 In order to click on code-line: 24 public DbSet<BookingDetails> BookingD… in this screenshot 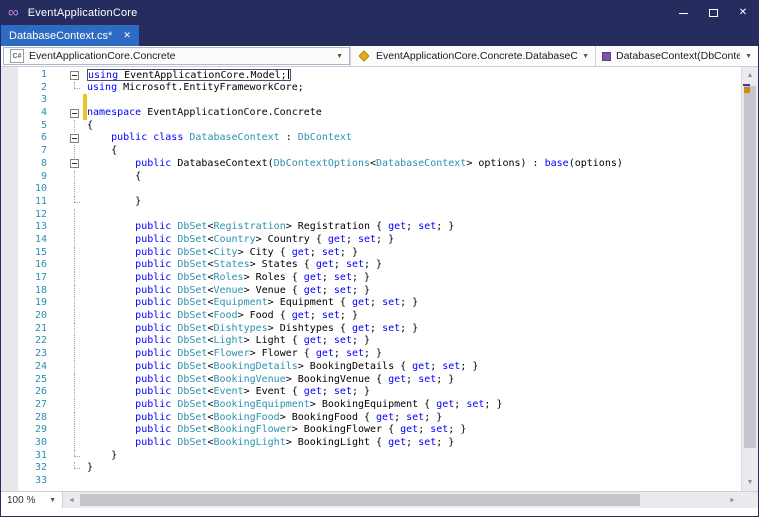, I will do `click(371, 367)`.